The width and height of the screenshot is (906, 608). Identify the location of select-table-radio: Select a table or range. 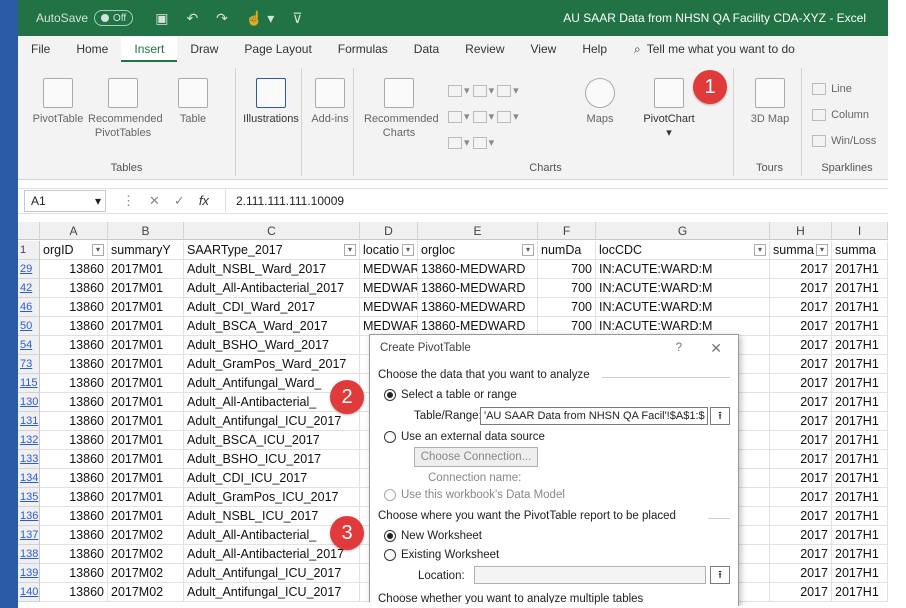
(450, 395).